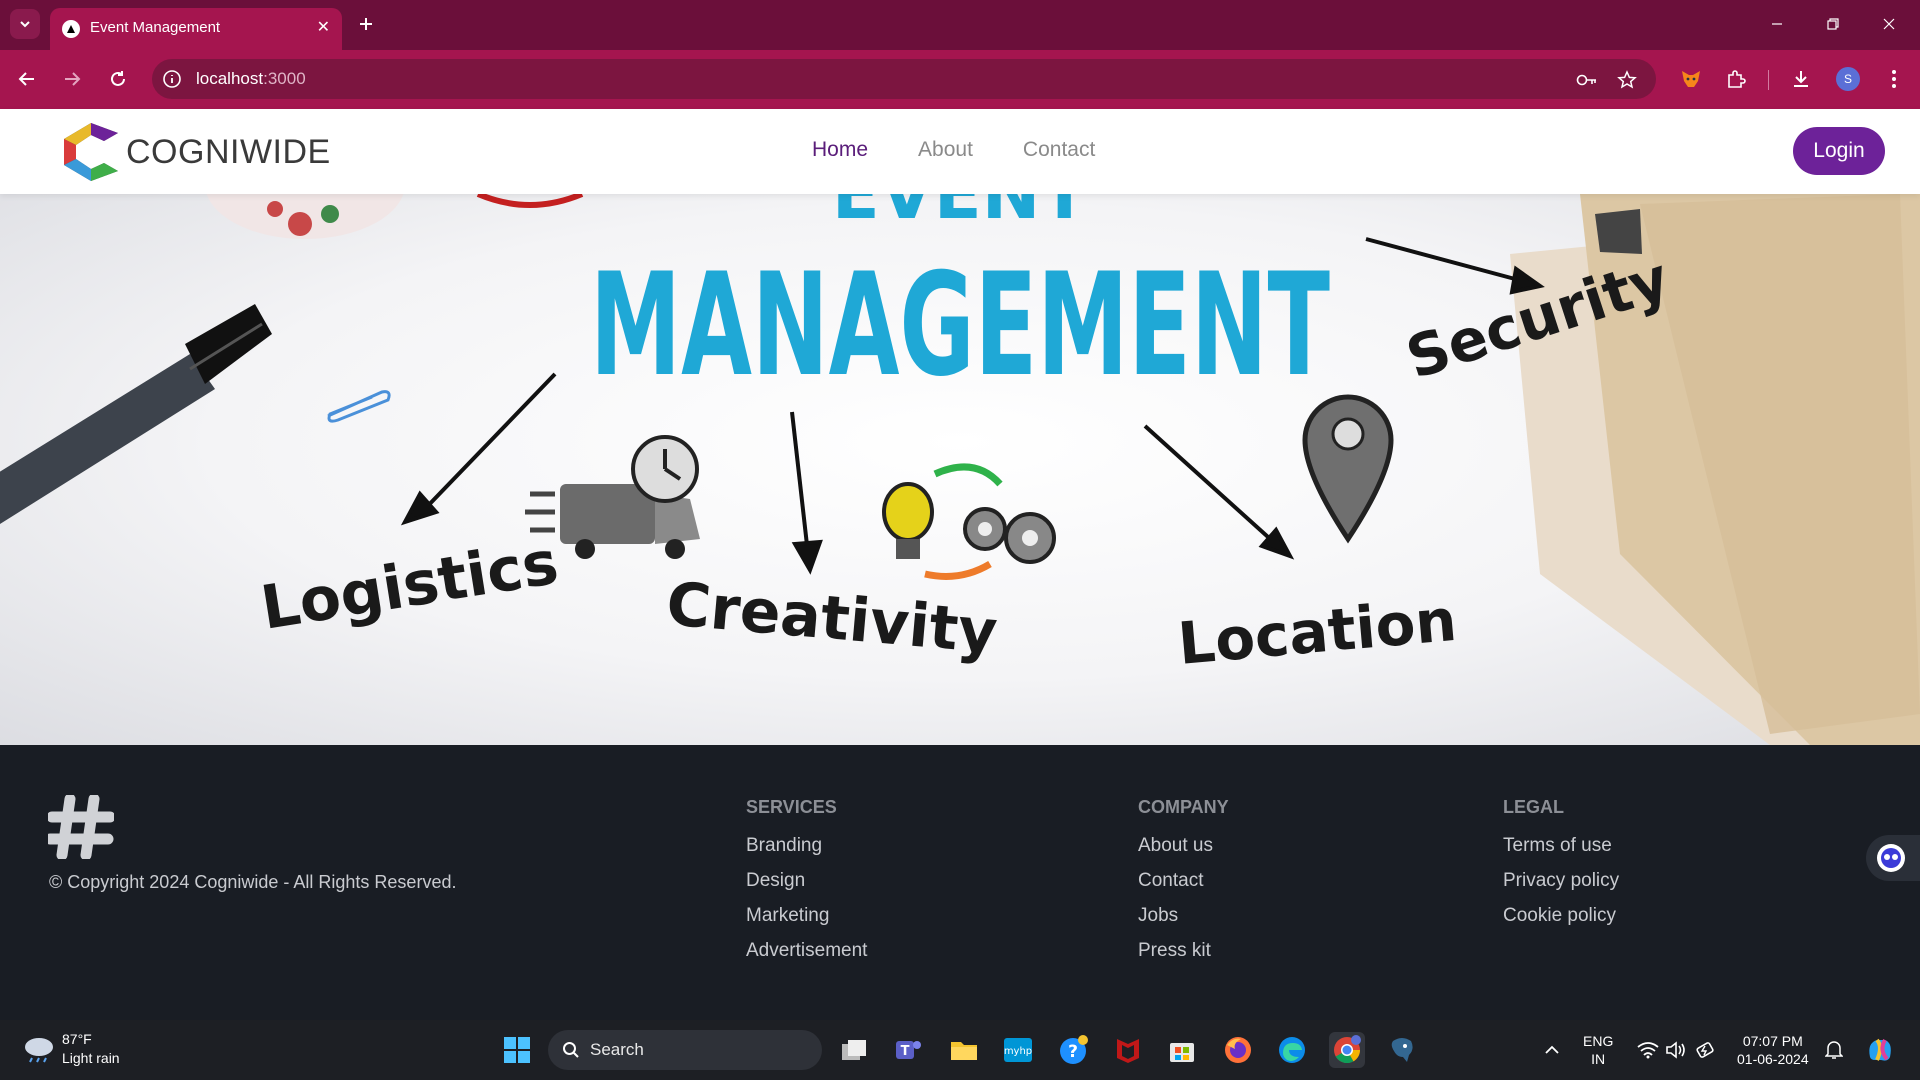  I want to click on close-icon, so click(1889, 24).